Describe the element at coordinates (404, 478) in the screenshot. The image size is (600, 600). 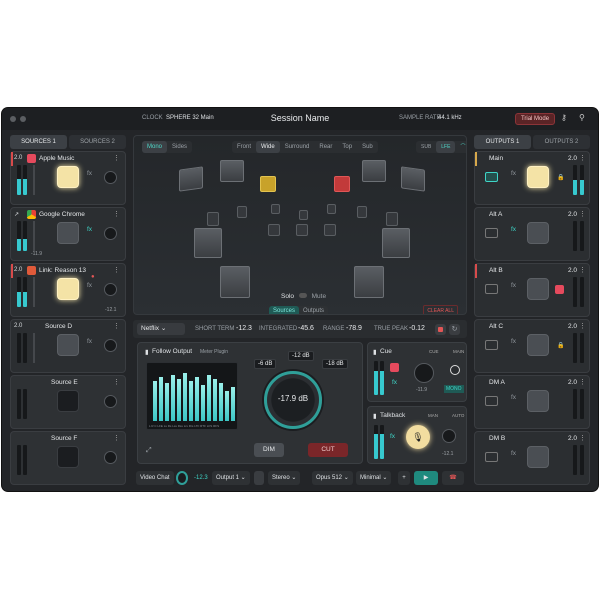
I see `add-user-icon: +` at that location.